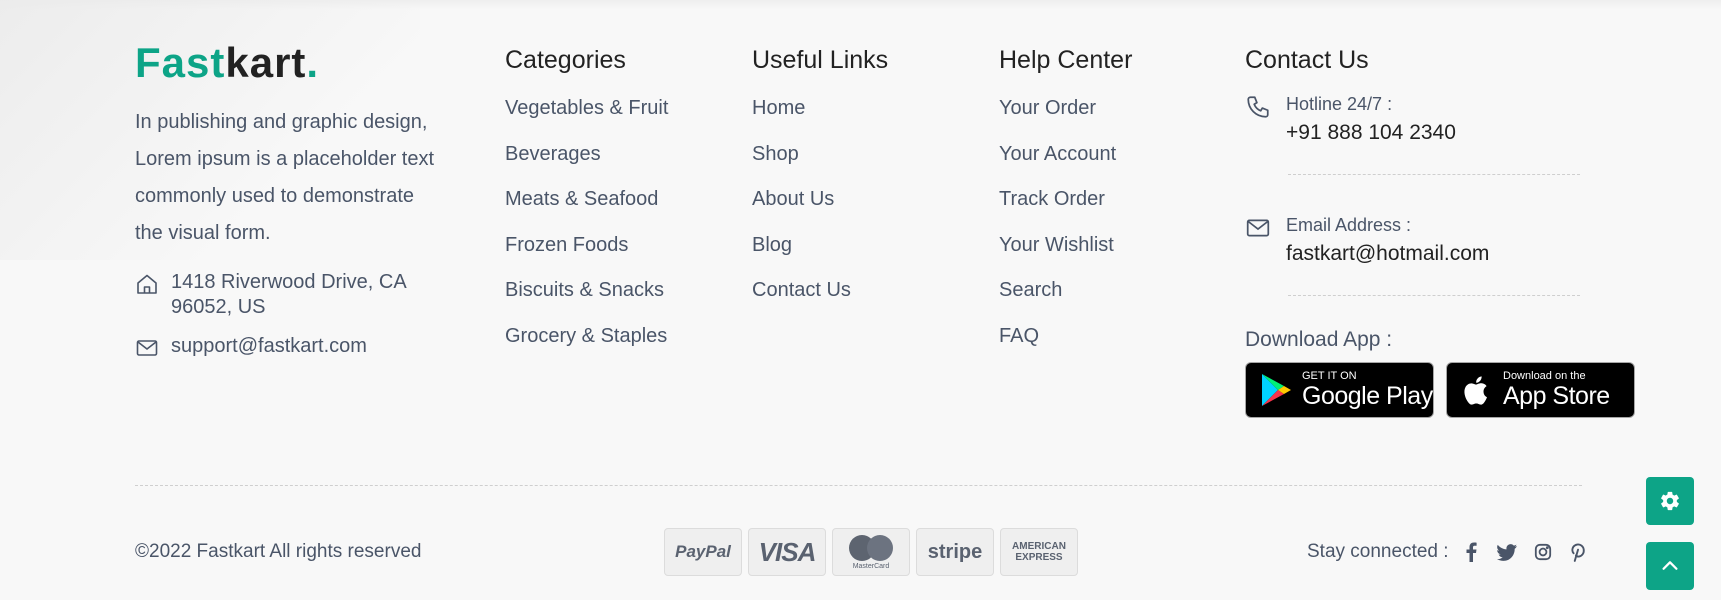  What do you see at coordinates (1109, 155) in the screenshot?
I see `help-link-your-account: Your Account` at bounding box center [1109, 155].